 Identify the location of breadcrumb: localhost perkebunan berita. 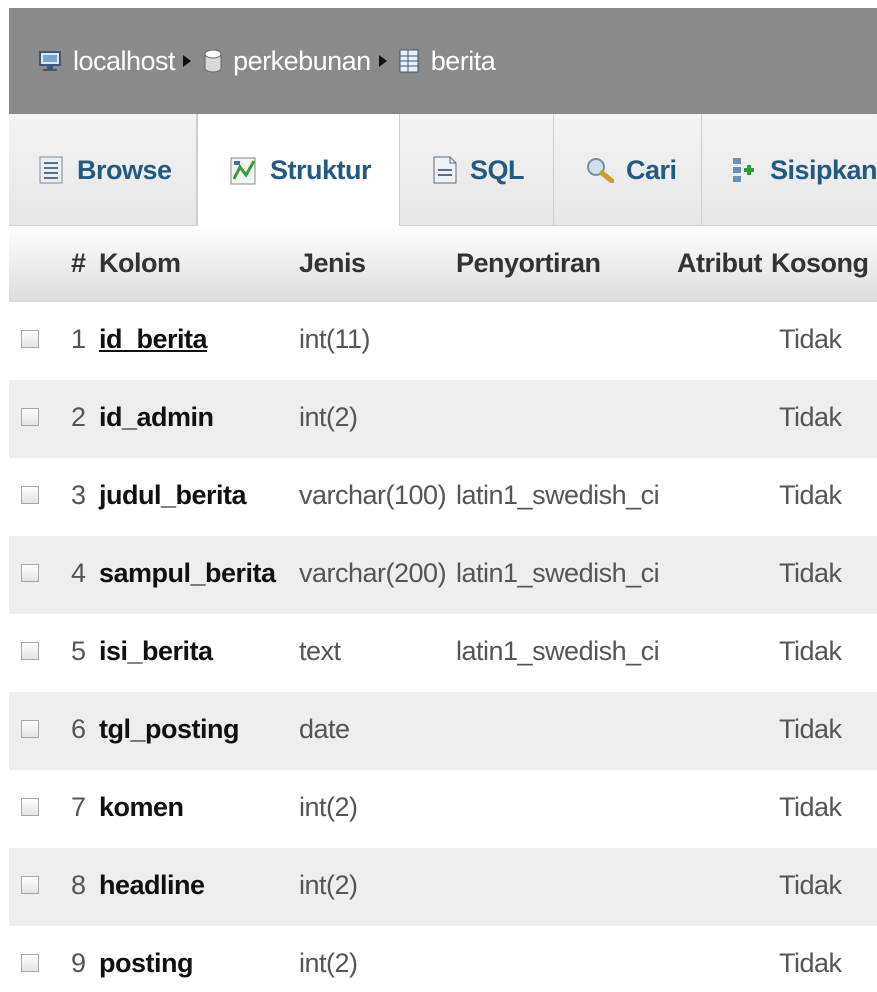
(443, 61).